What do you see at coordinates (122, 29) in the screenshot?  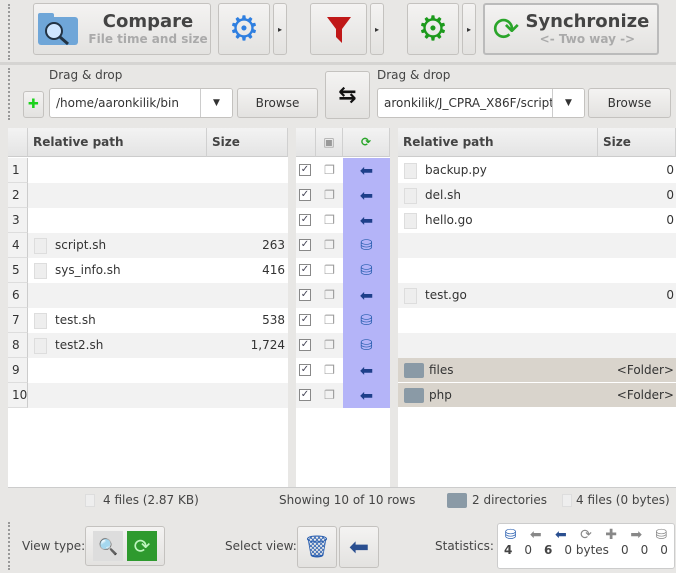 I see `compare-button: Compare File time and size` at bounding box center [122, 29].